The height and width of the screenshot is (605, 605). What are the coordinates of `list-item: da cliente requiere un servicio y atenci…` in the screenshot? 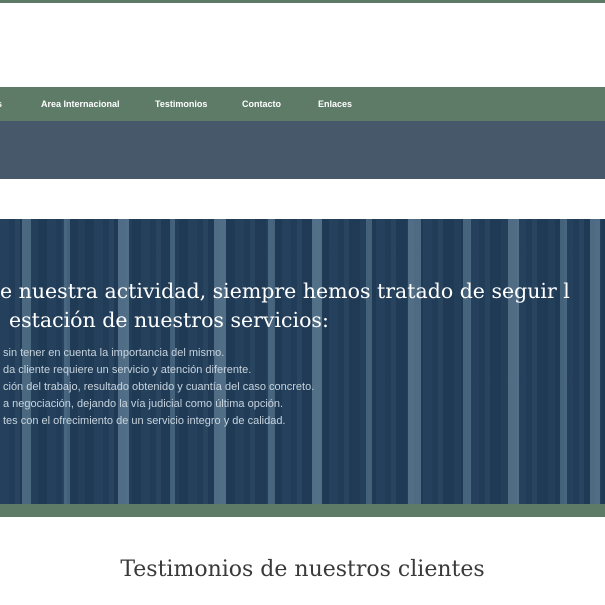 It's located at (127, 370).